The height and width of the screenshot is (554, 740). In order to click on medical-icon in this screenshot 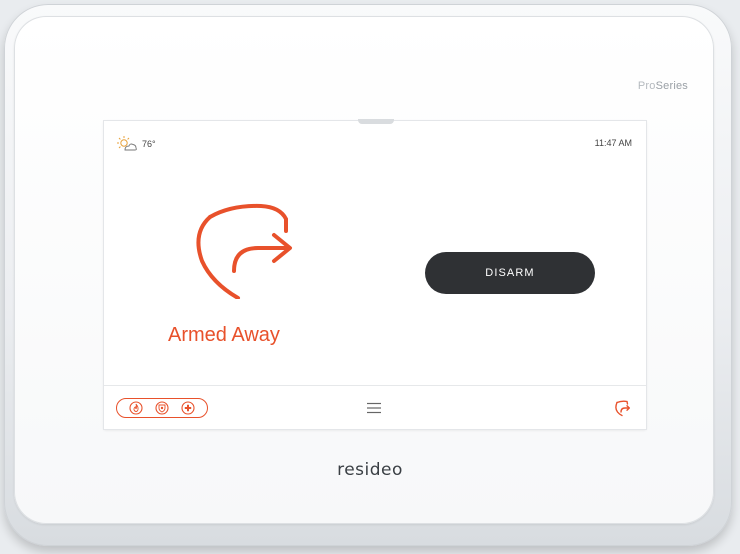, I will do `click(188, 408)`.